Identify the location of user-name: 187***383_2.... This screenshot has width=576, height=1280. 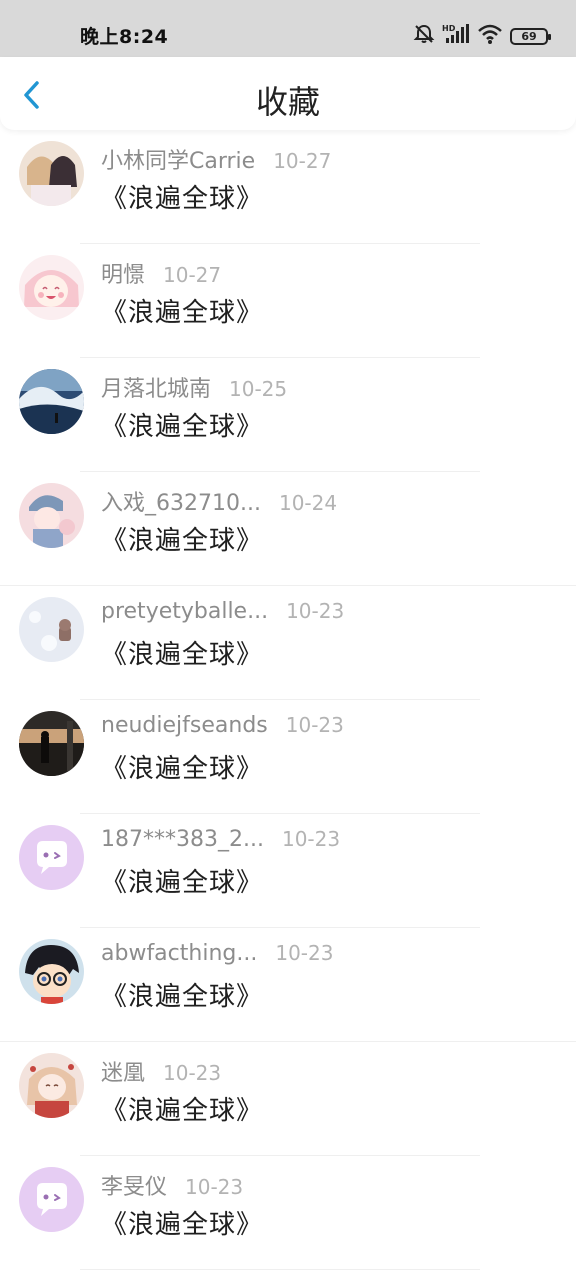
(182, 839).